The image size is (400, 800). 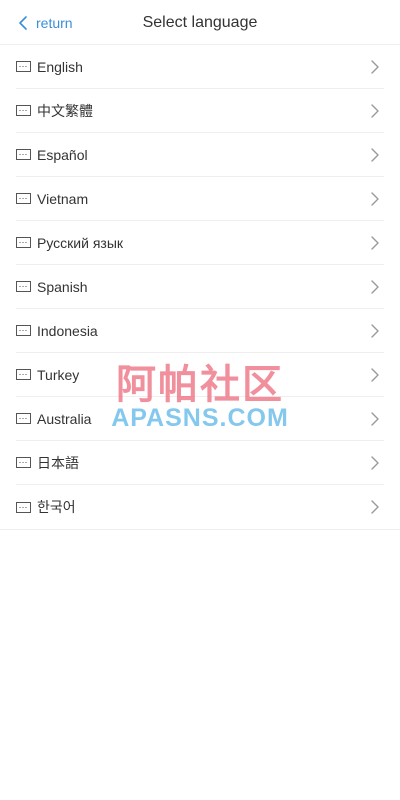 What do you see at coordinates (62, 154) in the screenshot?
I see `language-label: Español` at bounding box center [62, 154].